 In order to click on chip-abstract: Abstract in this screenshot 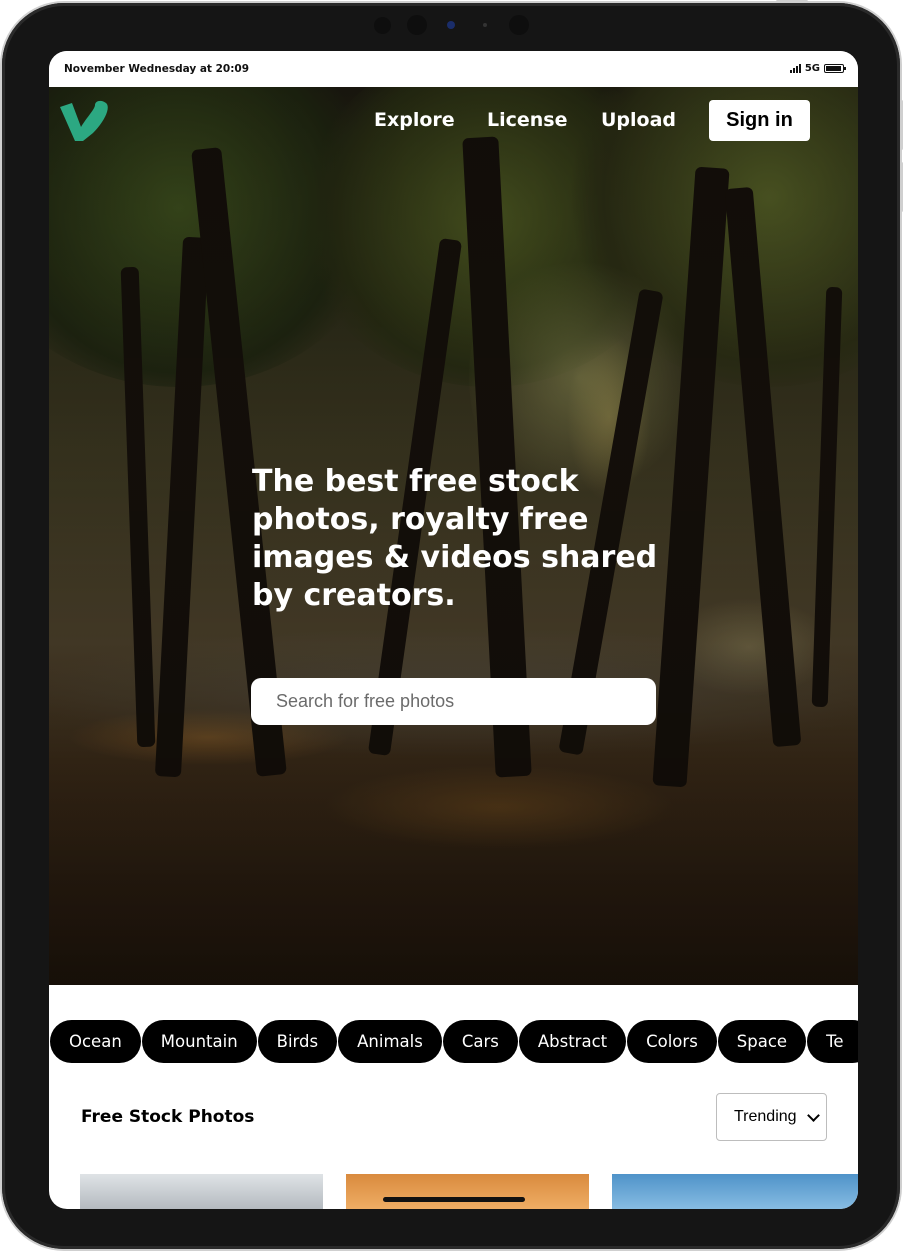, I will do `click(572, 1041)`.